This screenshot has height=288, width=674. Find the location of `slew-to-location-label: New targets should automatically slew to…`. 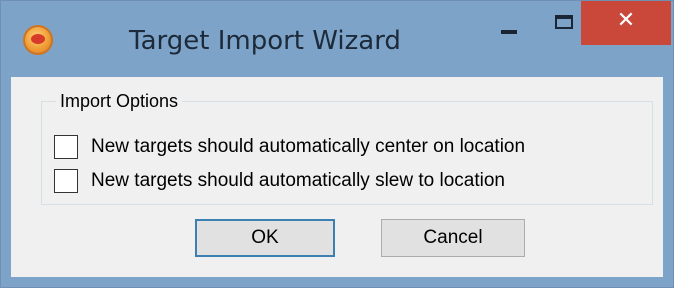

slew-to-location-label: New targets should automatically slew to… is located at coordinates (298, 181).